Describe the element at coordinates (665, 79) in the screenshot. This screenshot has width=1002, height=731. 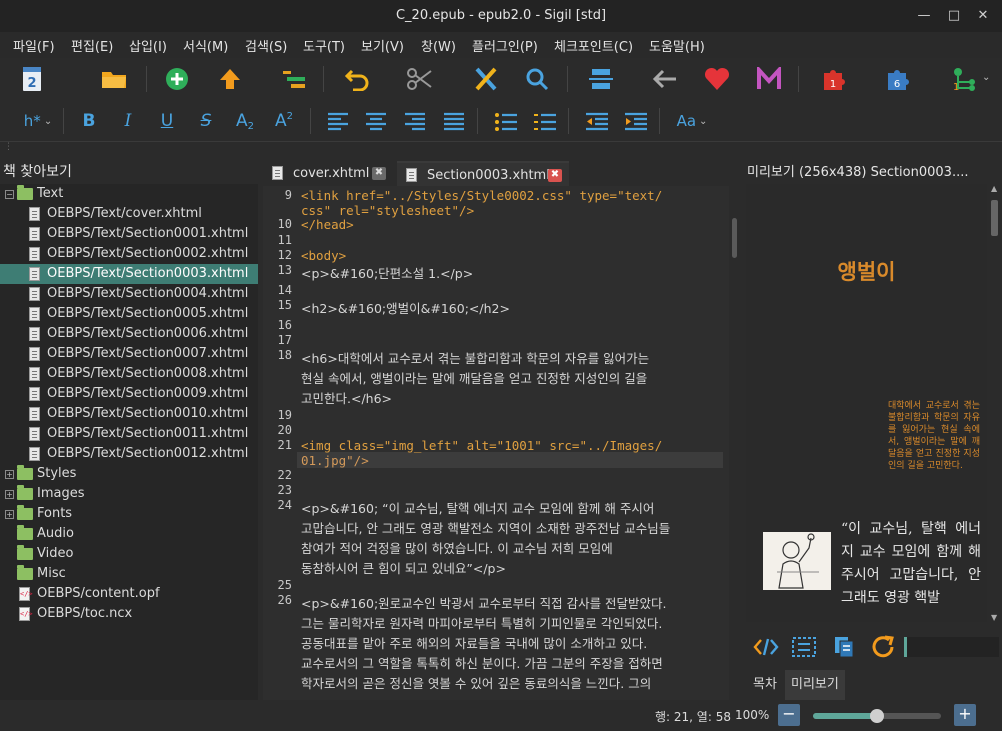
I see `back-arrow-icon` at that location.